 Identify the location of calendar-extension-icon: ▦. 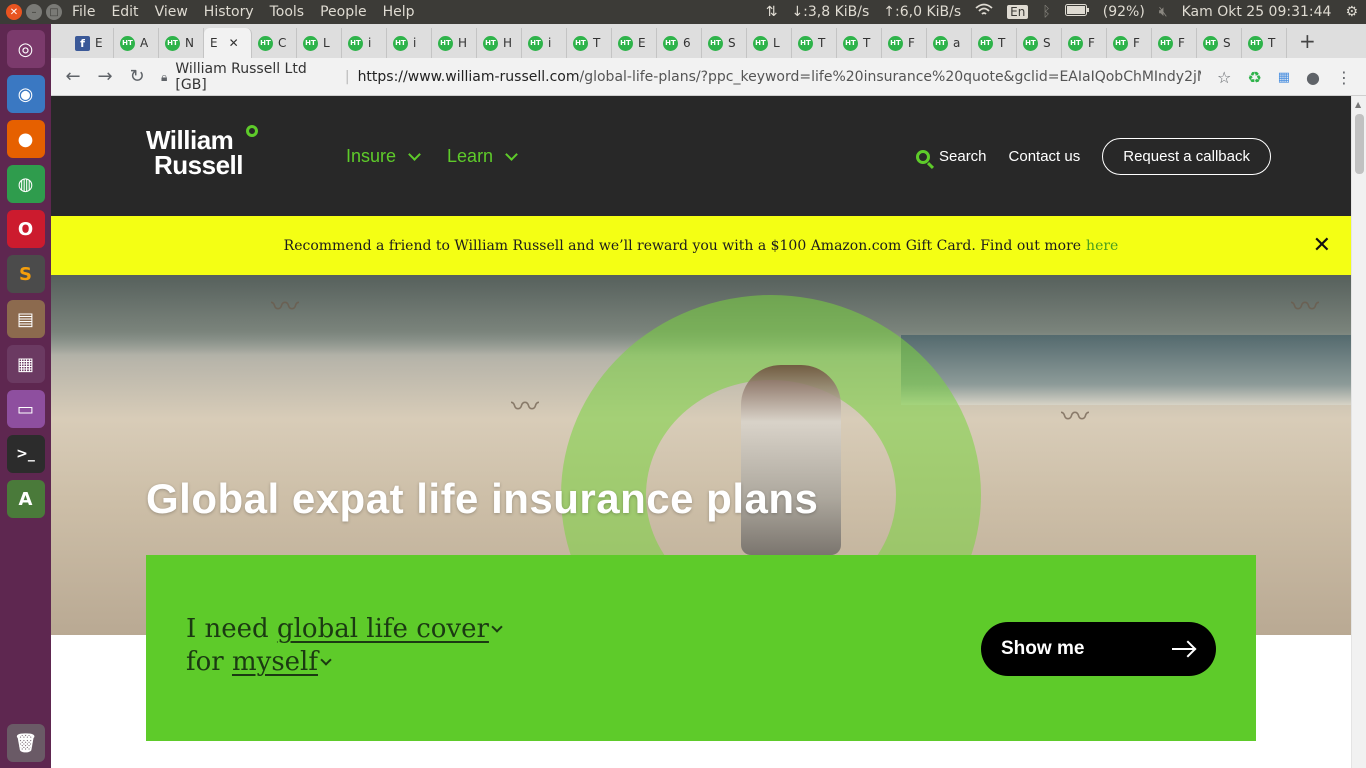
(1284, 77).